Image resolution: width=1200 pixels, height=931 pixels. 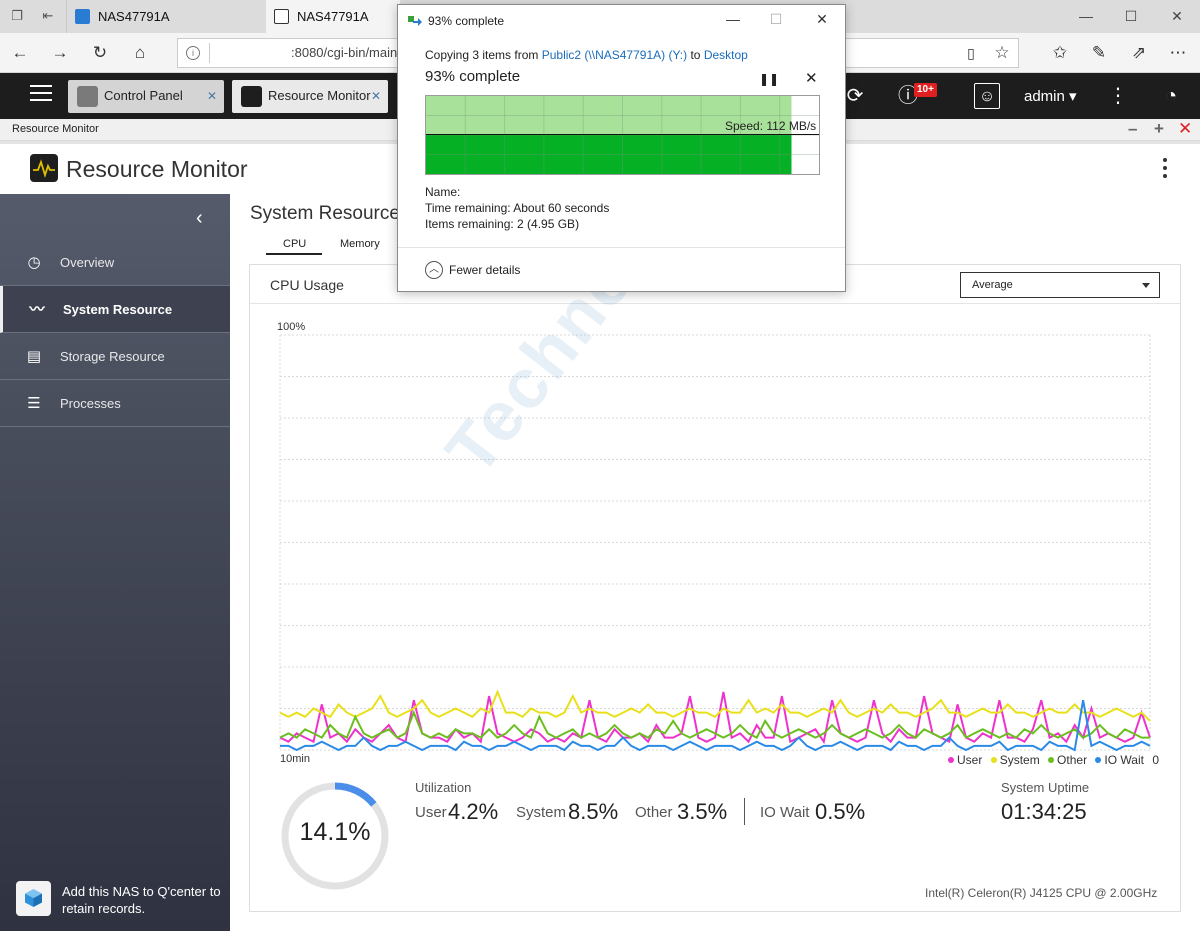 I want to click on back-icon: ←, so click(x=20, y=53).